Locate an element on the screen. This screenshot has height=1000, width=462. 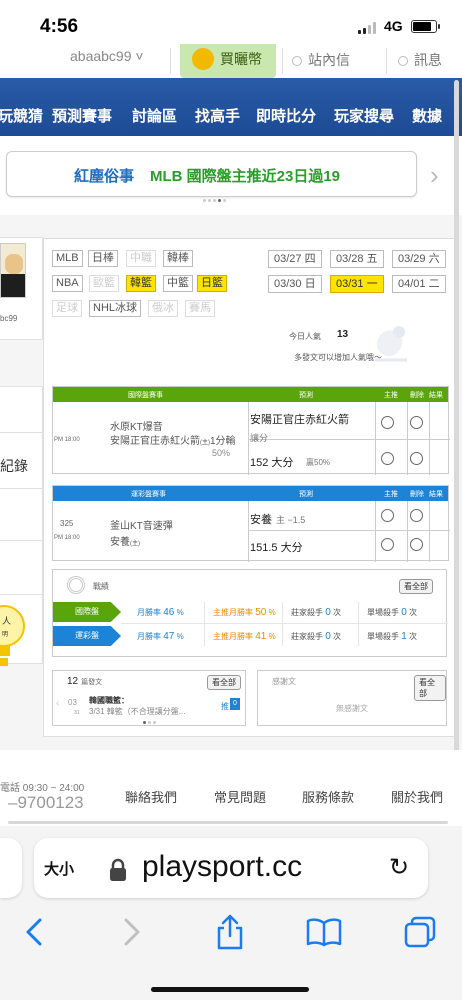
date-0331: 03/31 一 is located at coordinates (357, 284).